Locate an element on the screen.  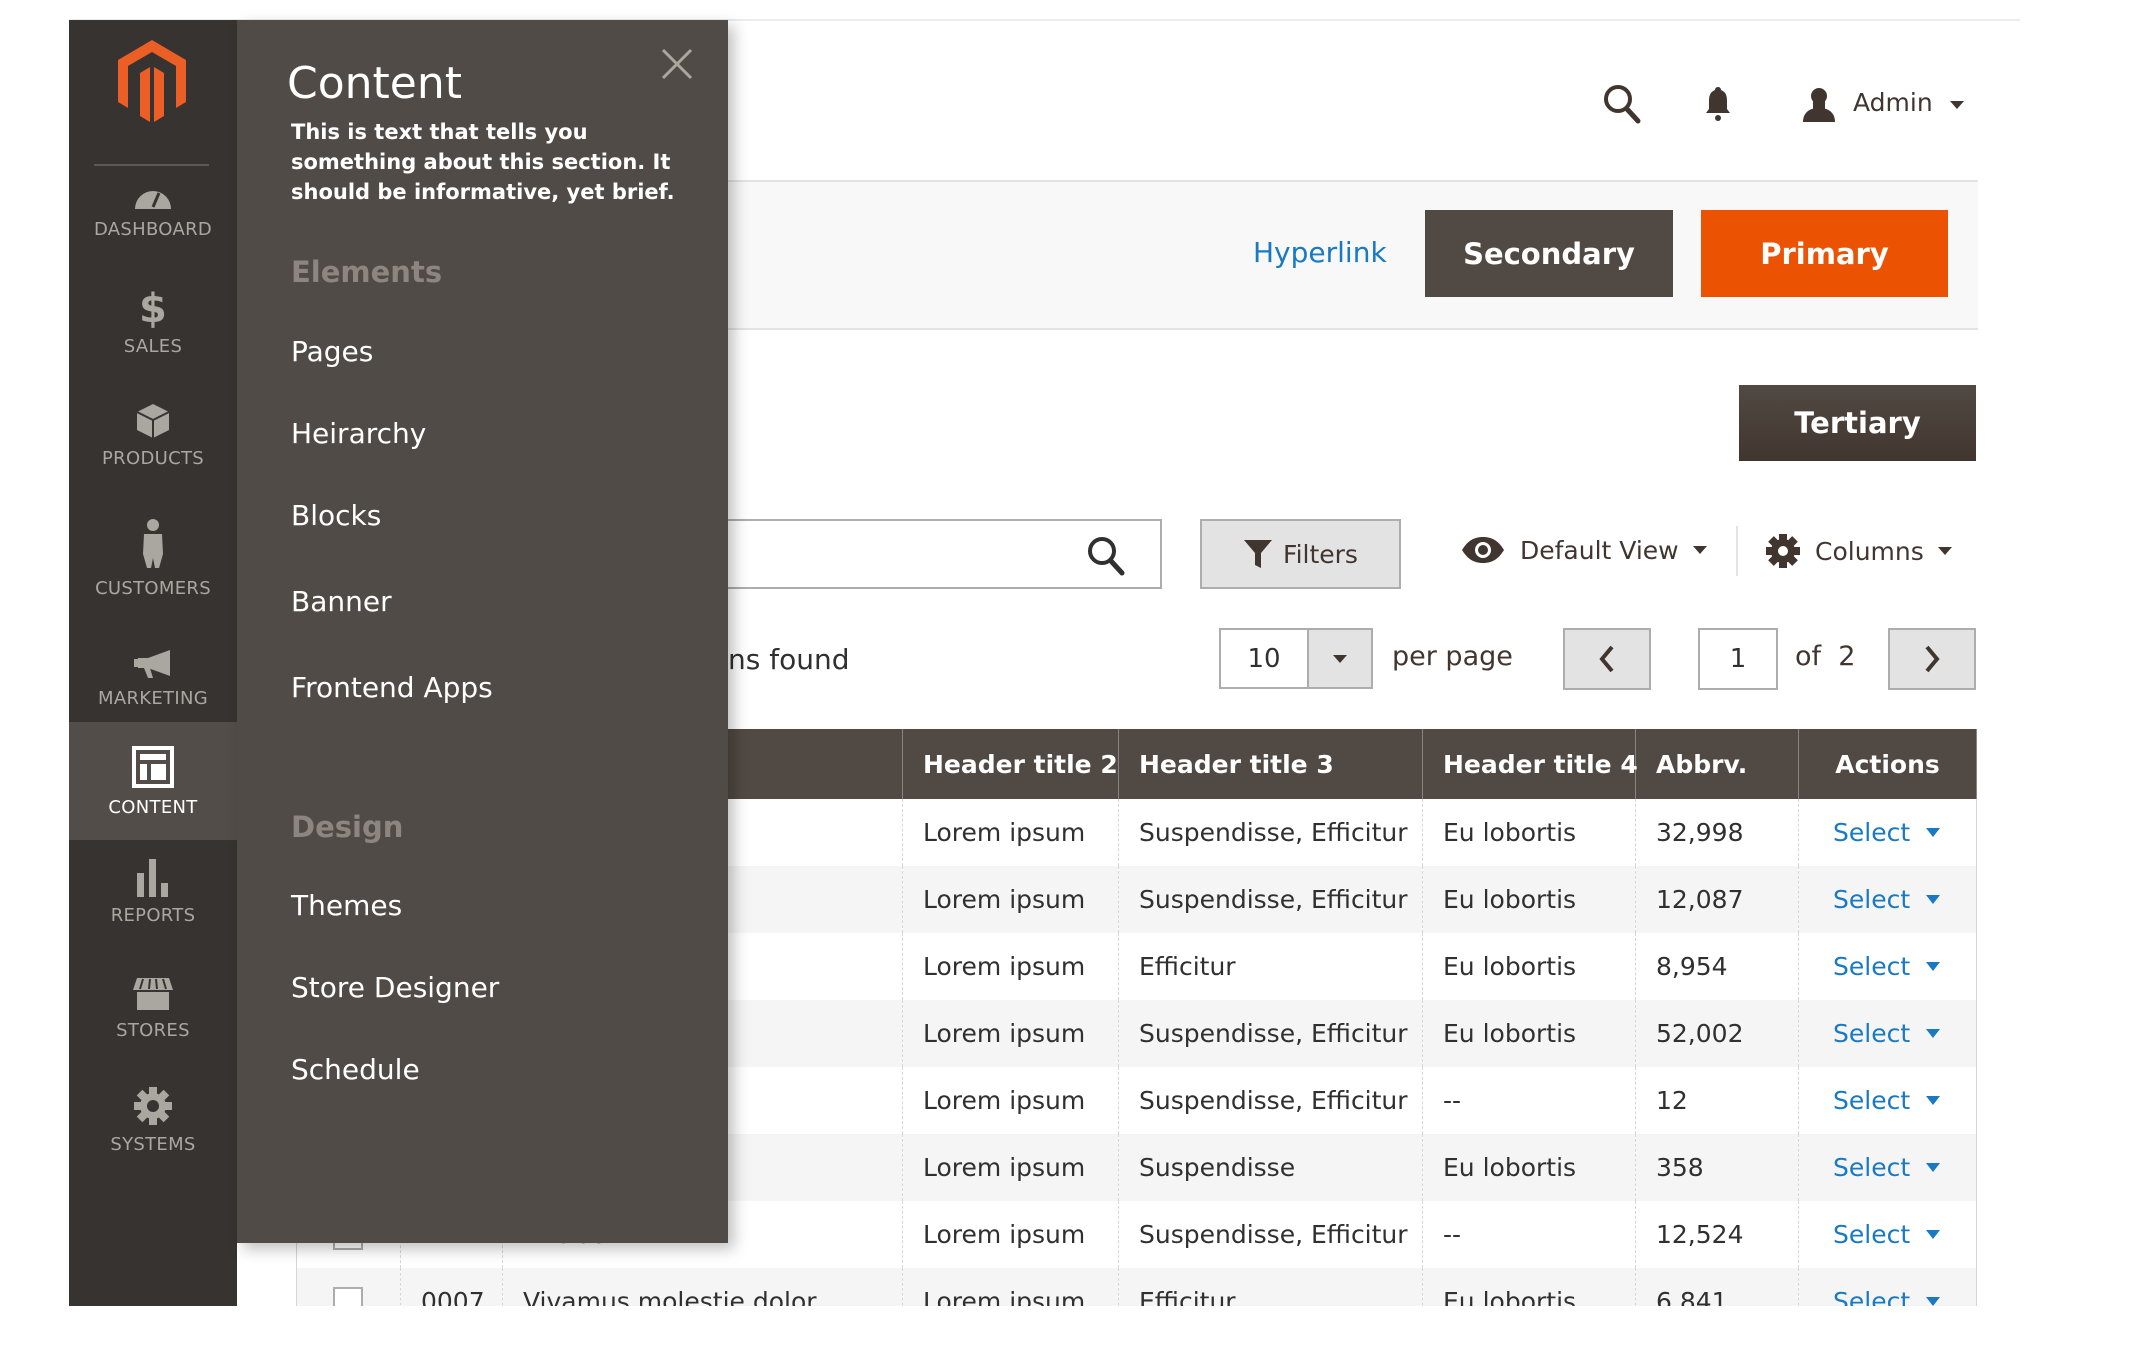
columns-selector: Columns is located at coordinates (1858, 551).